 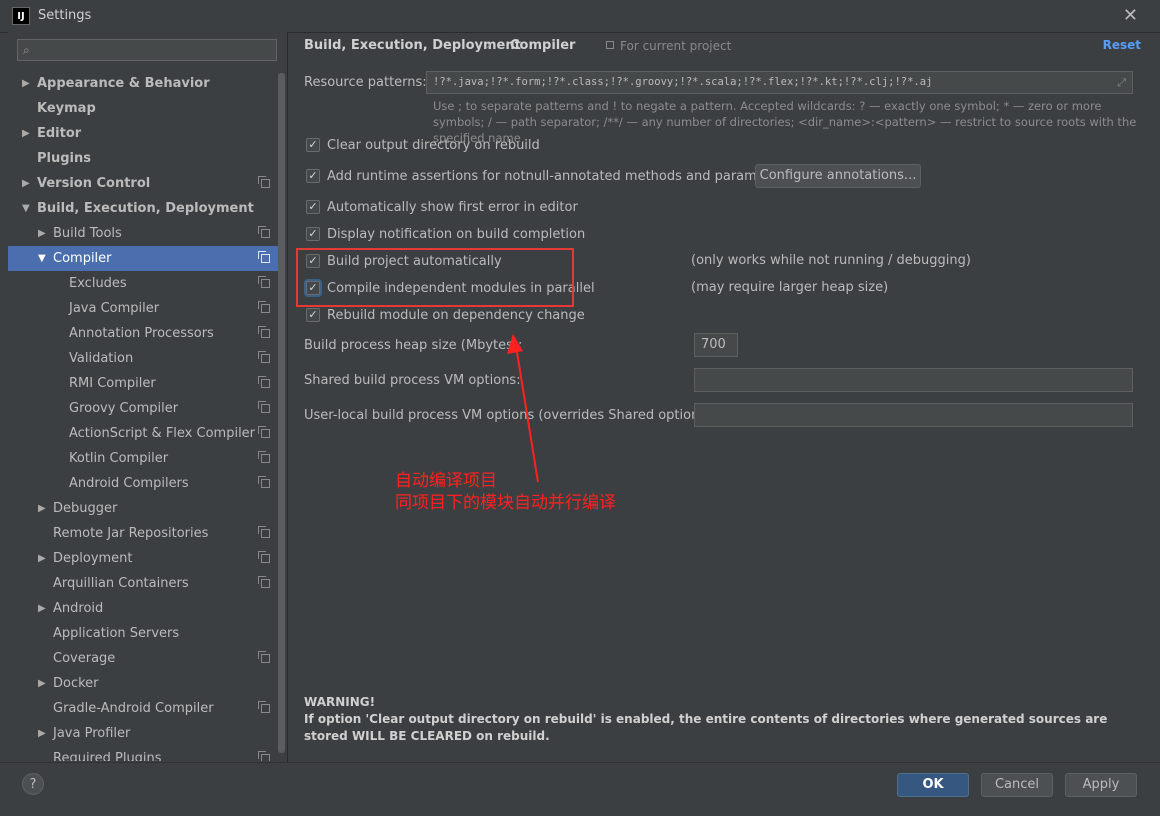 What do you see at coordinates (84, 658) in the screenshot?
I see `sidebar-item-label: Coverage` at bounding box center [84, 658].